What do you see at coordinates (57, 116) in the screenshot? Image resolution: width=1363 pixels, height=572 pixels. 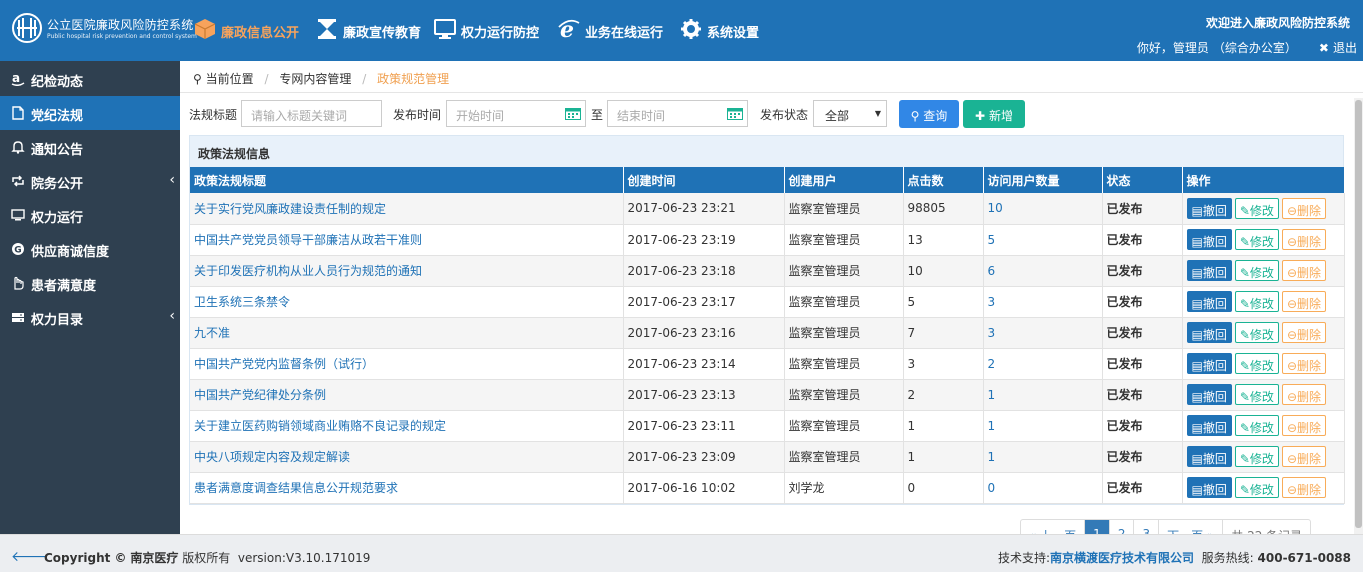 I see `sidebar-item-label: 党纪法规` at bounding box center [57, 116].